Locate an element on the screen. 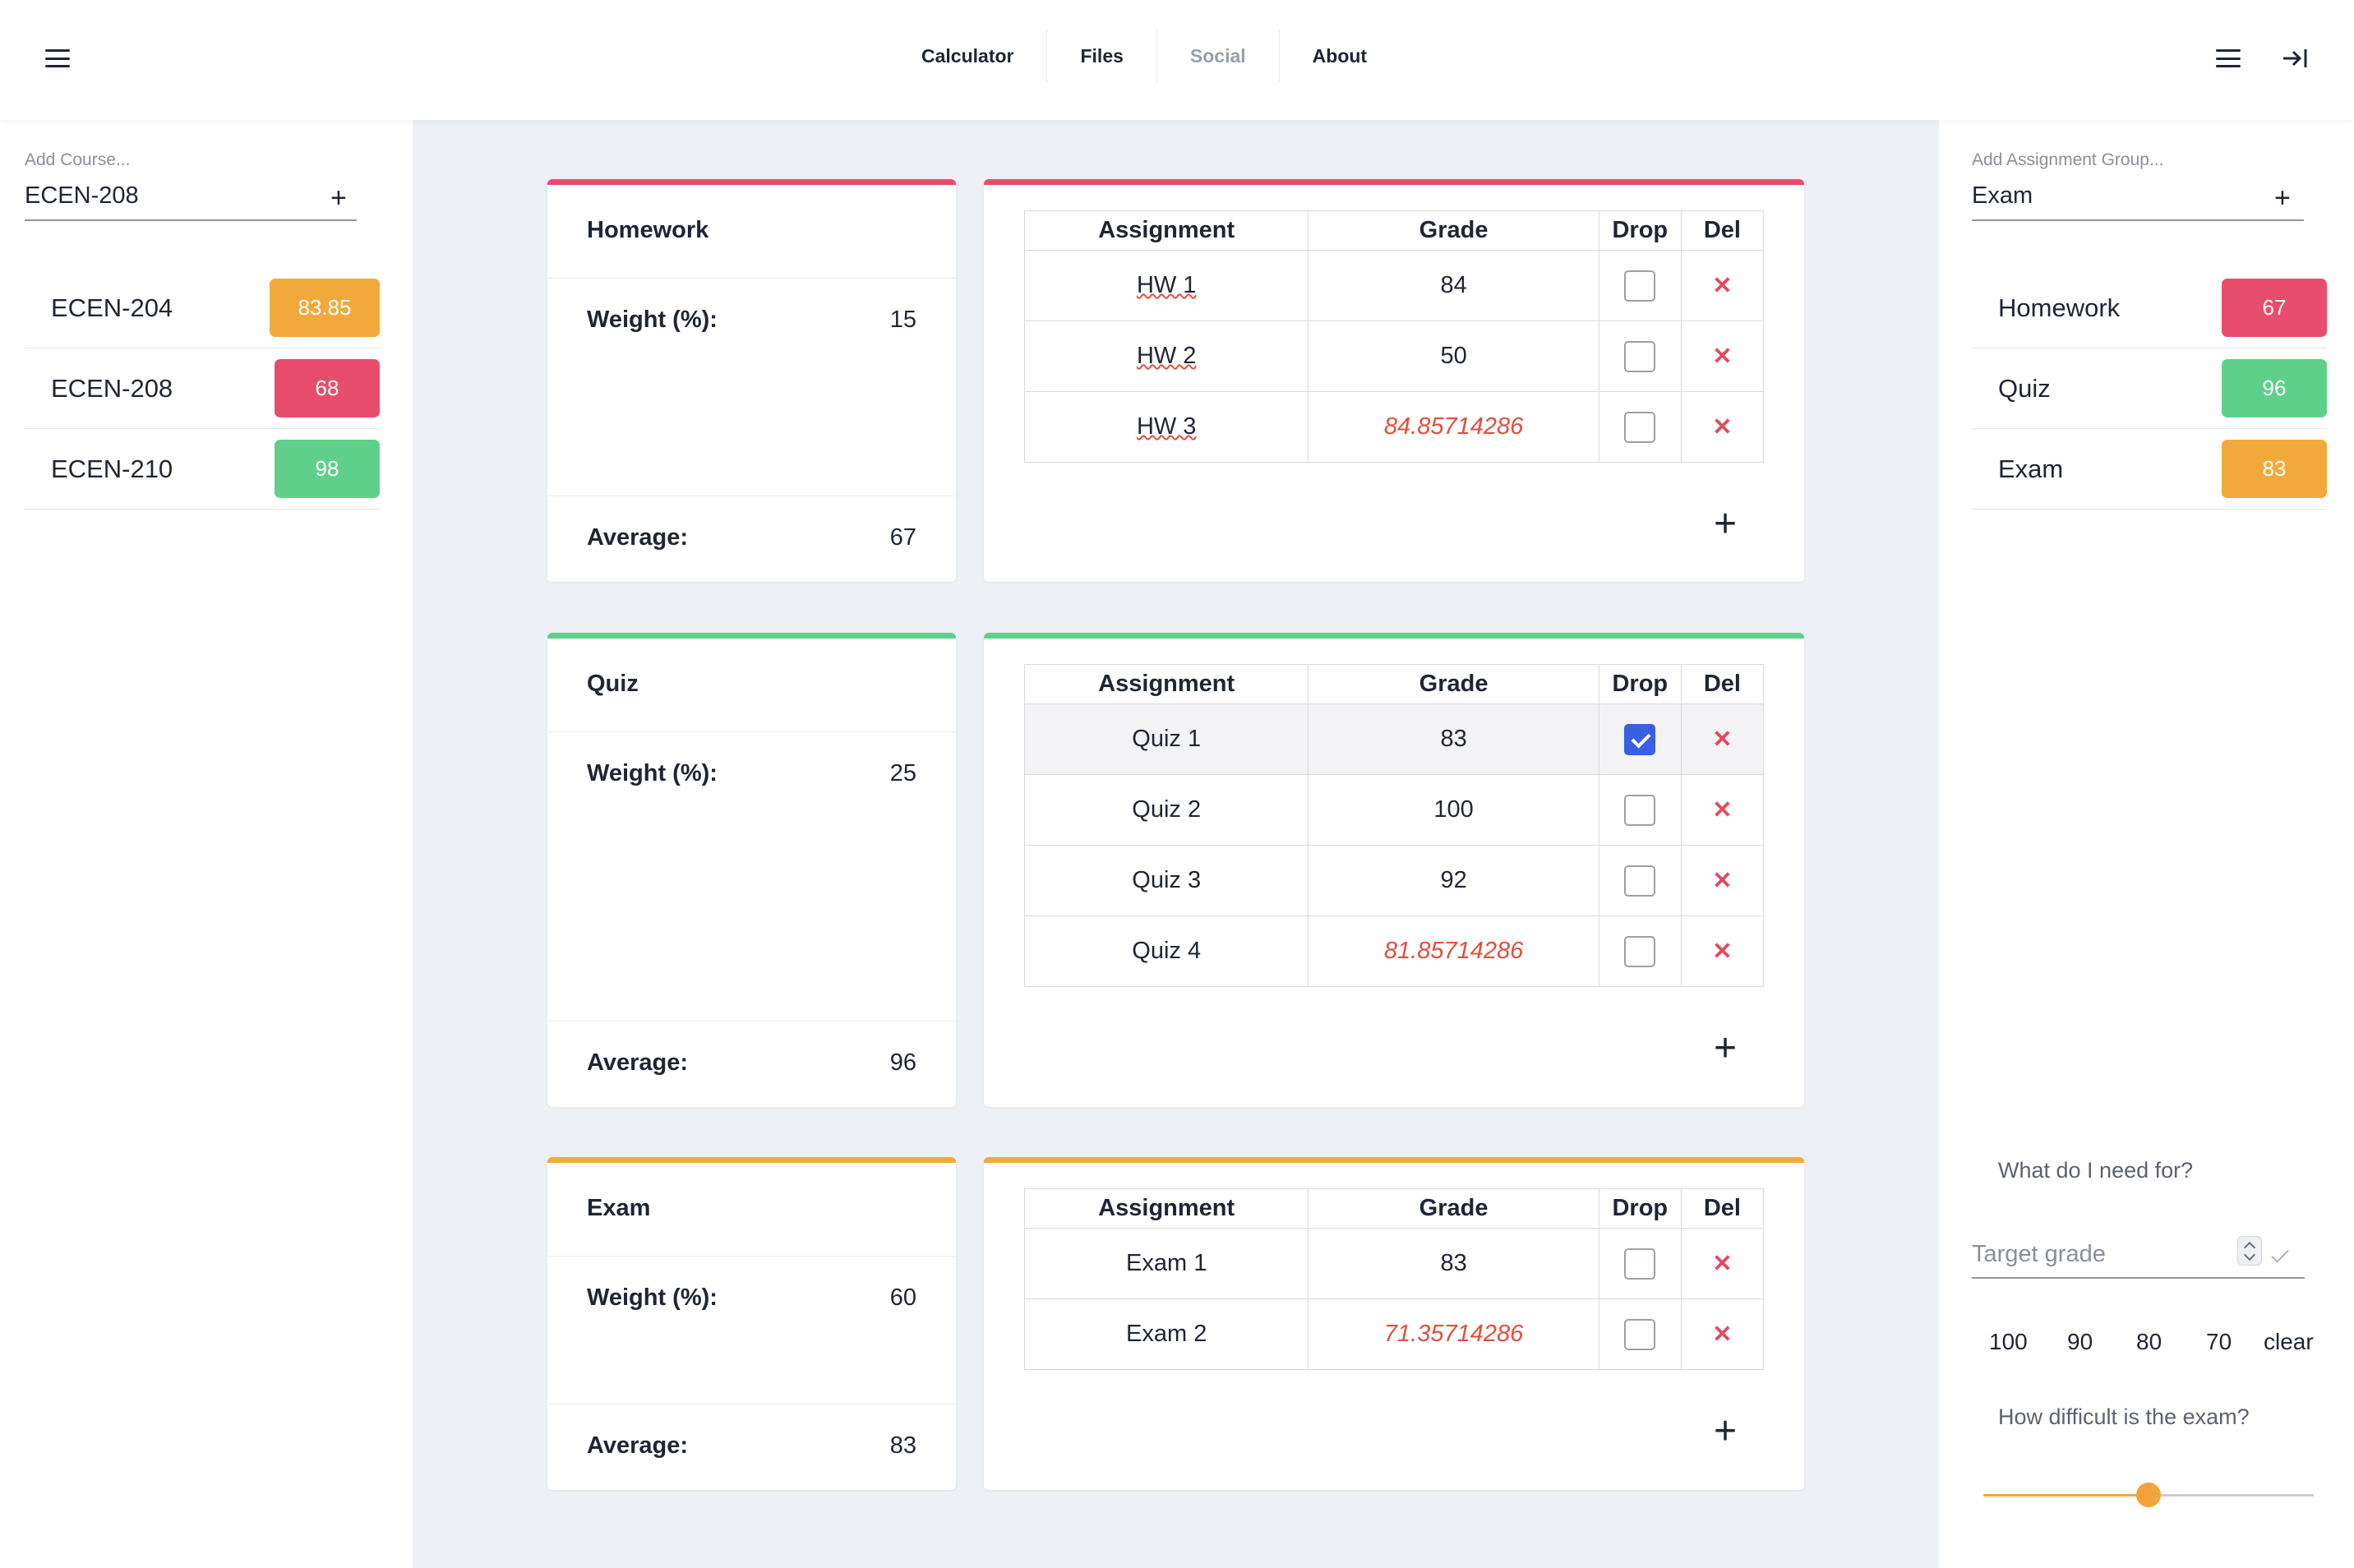 The height and width of the screenshot is (1568, 2354). main-nav: Calculator Files Social About is located at coordinates (1144, 56).